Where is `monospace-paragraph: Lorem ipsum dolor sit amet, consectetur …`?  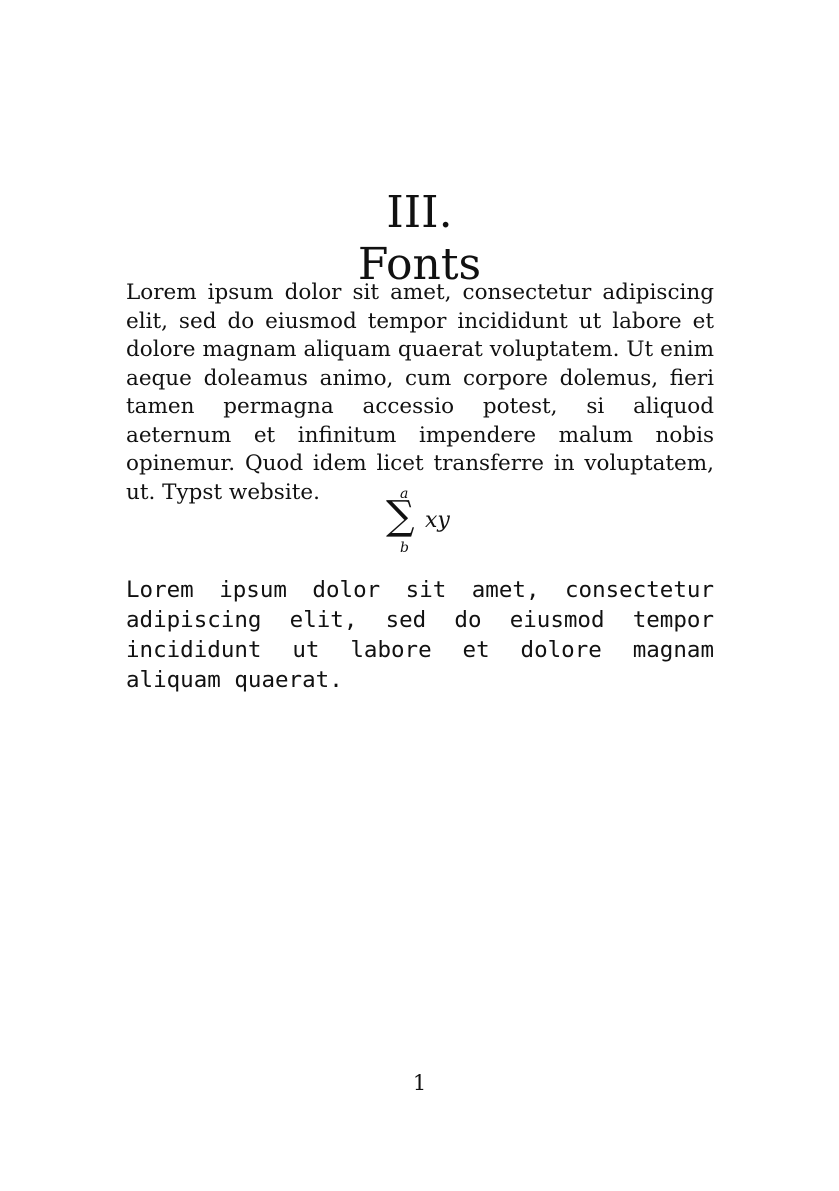 monospace-paragraph: Lorem ipsum dolor sit amet, consectetur … is located at coordinates (420, 635).